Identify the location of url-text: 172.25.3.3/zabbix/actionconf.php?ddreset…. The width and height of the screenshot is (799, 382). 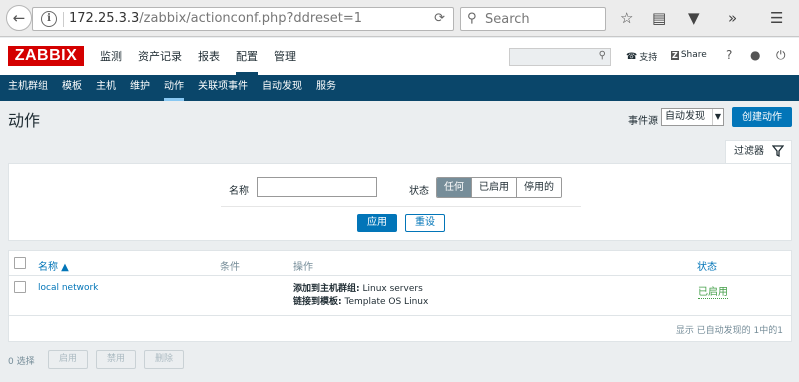
(215, 18).